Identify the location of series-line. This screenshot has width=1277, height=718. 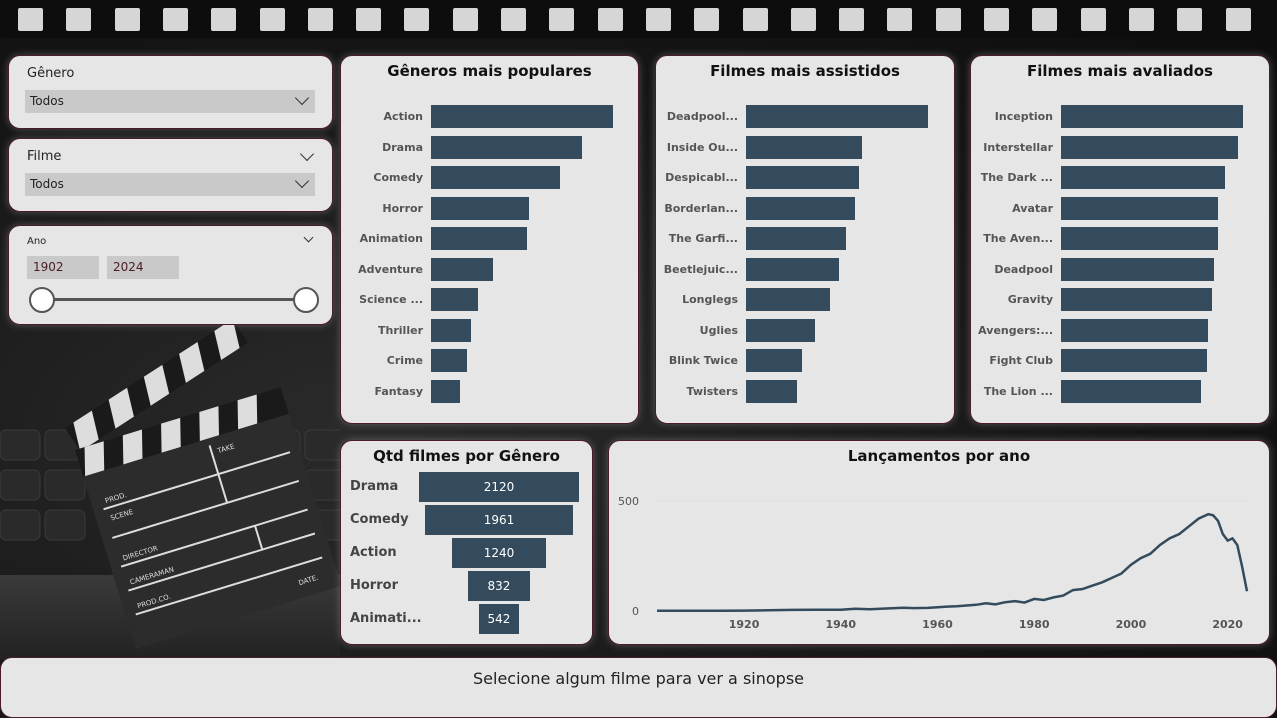
(953, 562).